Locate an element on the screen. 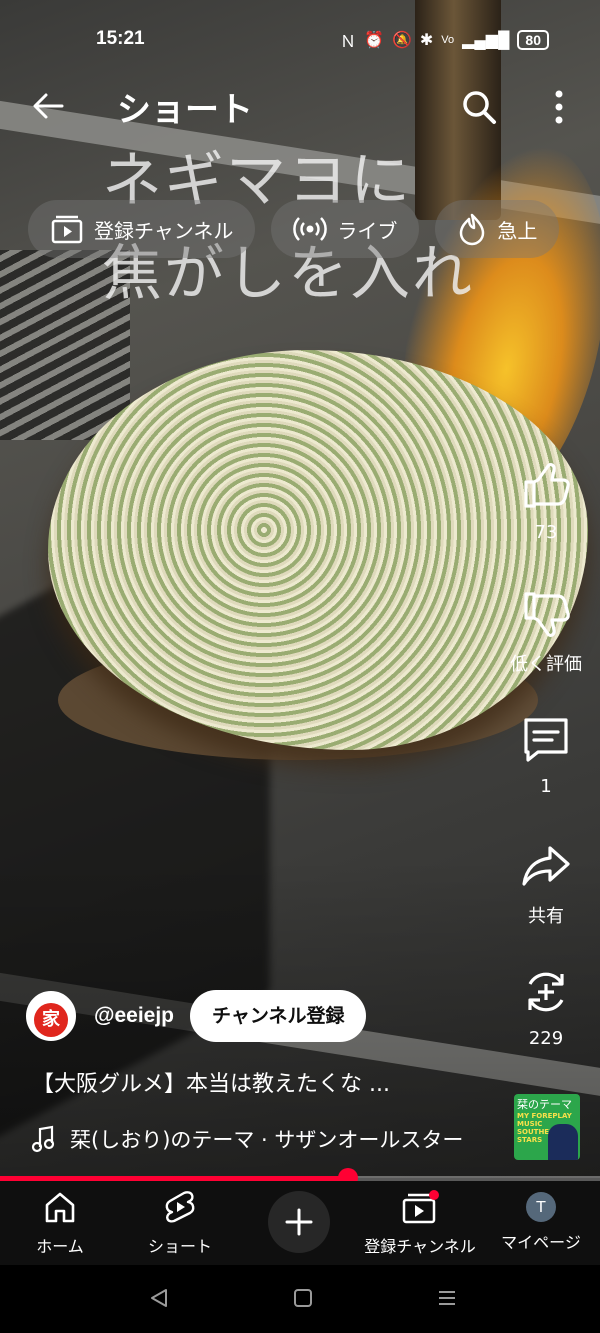  nav-shorts: ショート is located at coordinates (180, 1223).